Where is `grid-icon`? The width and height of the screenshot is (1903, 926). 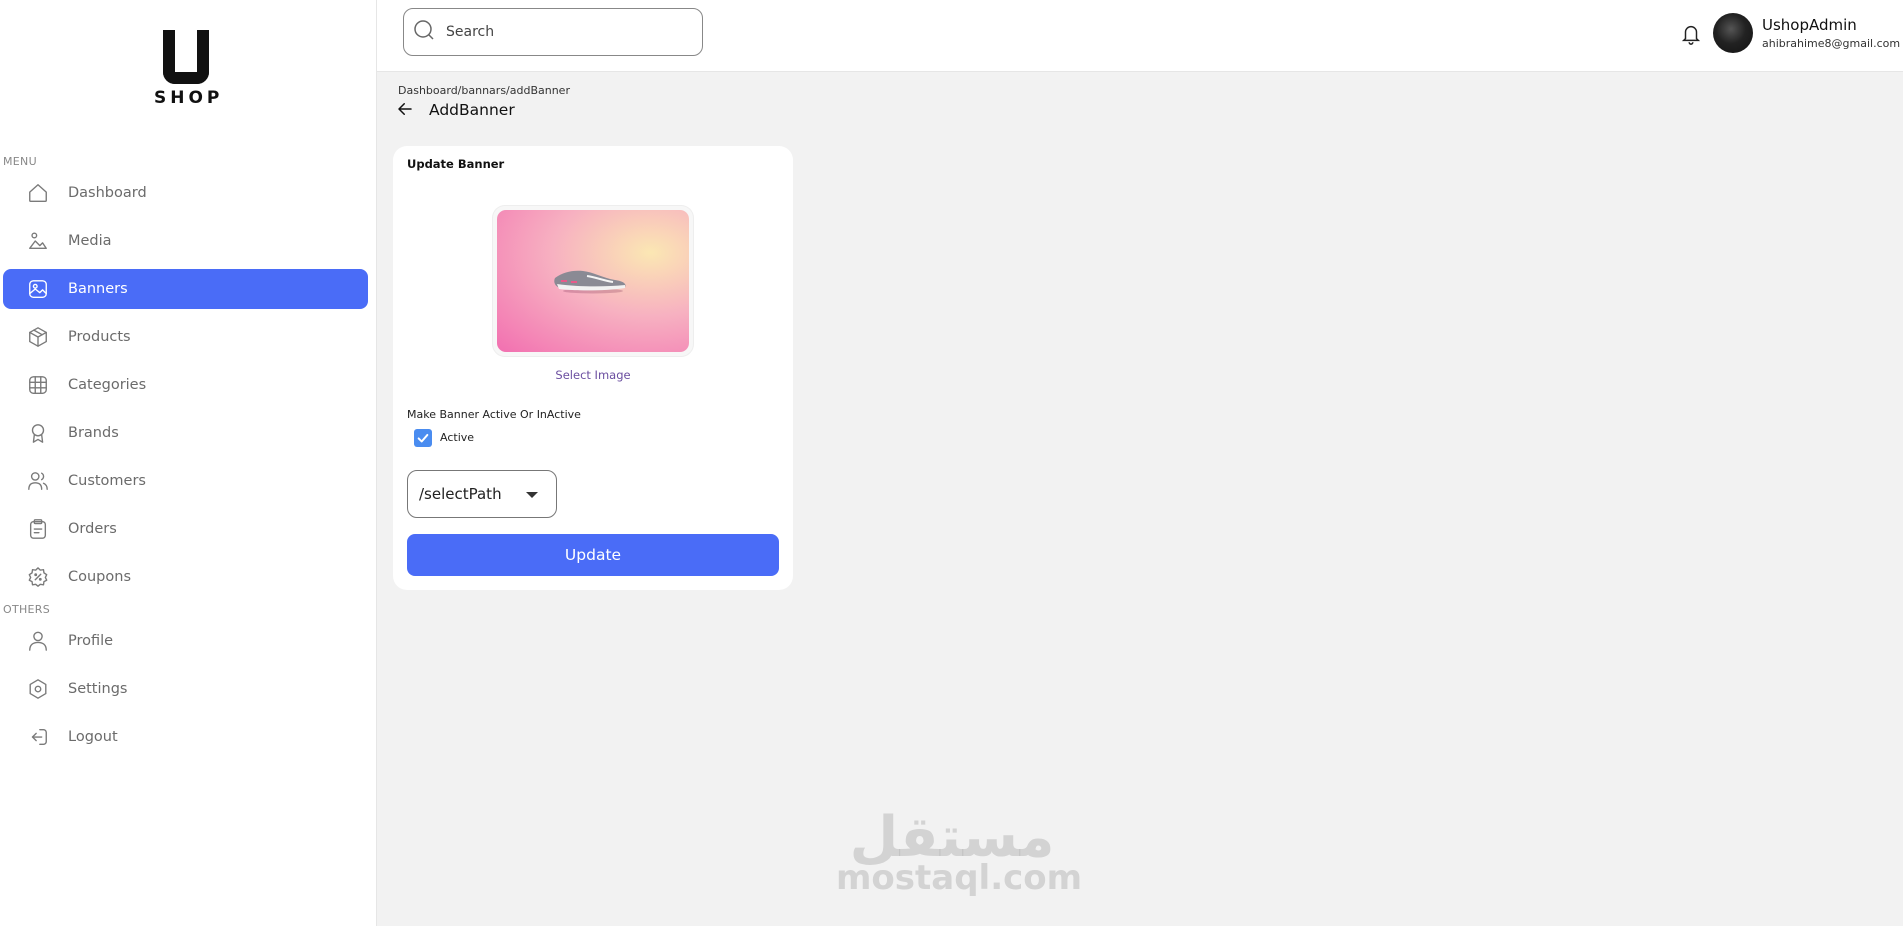
grid-icon is located at coordinates (38, 385).